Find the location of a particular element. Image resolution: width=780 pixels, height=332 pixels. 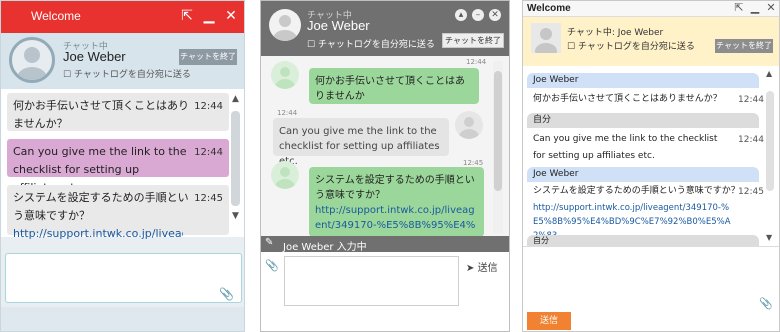

pencil-icon: ✎ is located at coordinates (269, 242).